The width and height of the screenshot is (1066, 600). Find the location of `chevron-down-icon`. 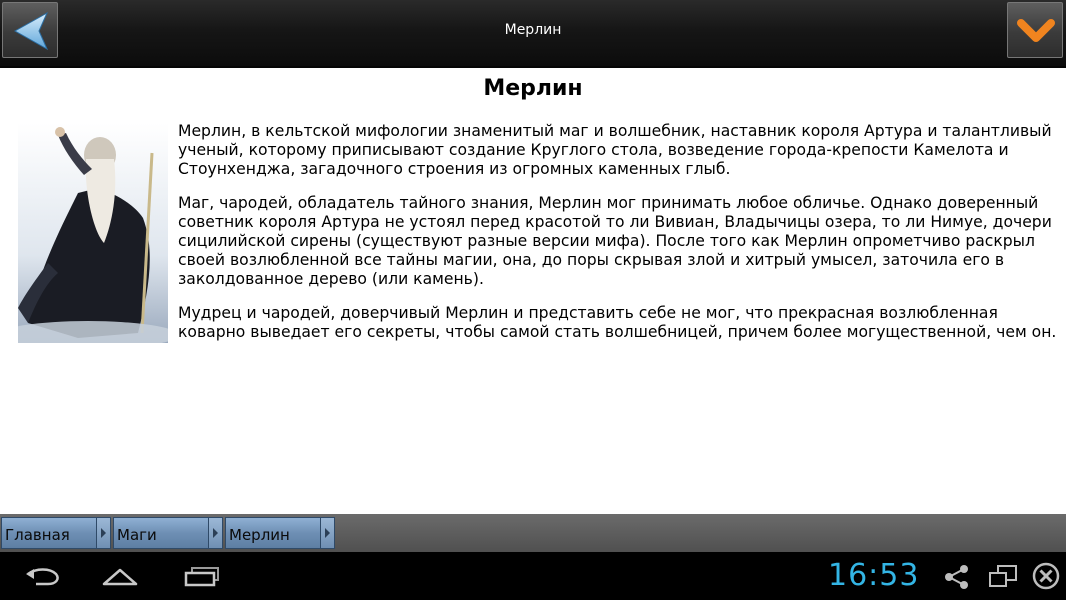

chevron-down-icon is located at coordinates (1036, 30).